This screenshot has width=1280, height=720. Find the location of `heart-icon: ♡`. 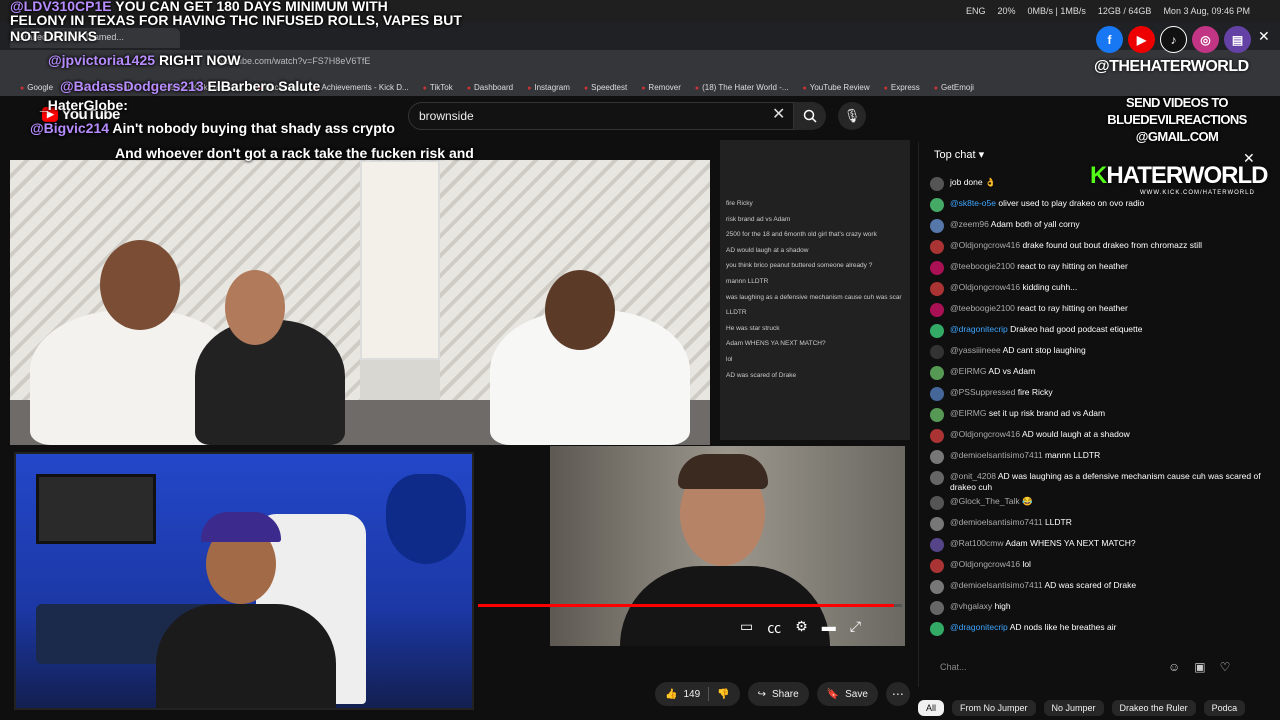

heart-icon: ♡ is located at coordinates (1225, 667).